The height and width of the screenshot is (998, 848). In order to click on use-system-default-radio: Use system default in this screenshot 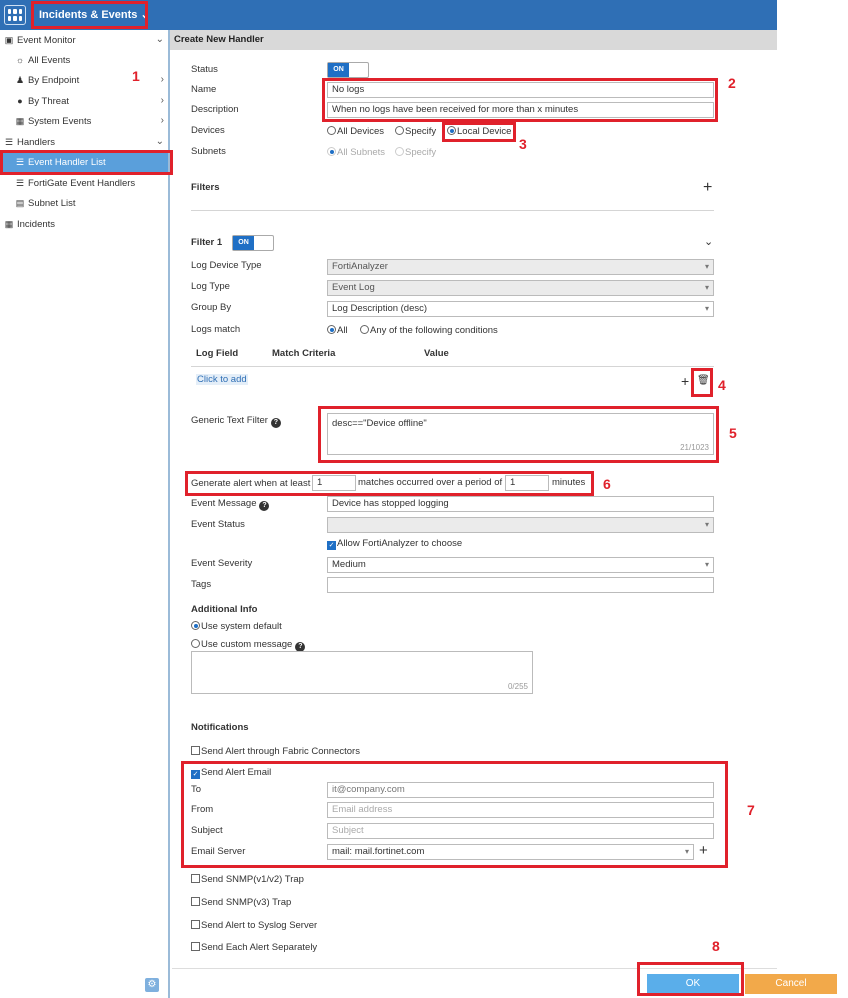, I will do `click(236, 627)`.